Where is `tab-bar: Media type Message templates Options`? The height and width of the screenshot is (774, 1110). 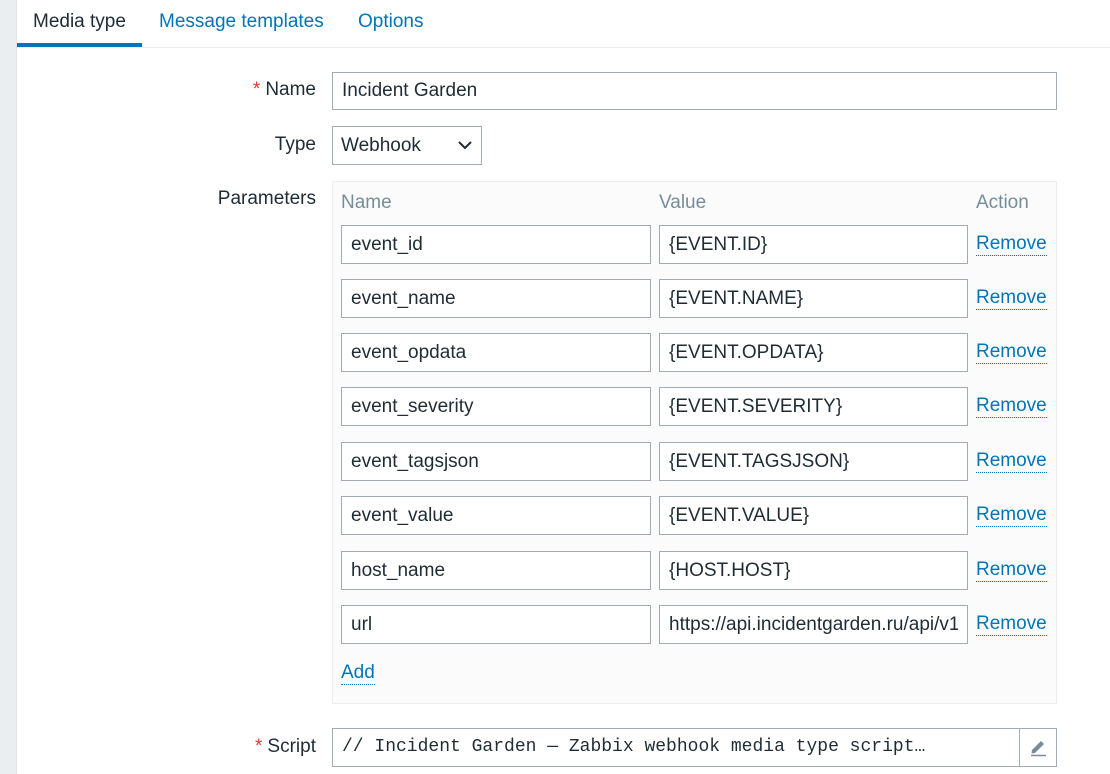
tab-bar: Media type Message templates Options is located at coordinates (563, 24).